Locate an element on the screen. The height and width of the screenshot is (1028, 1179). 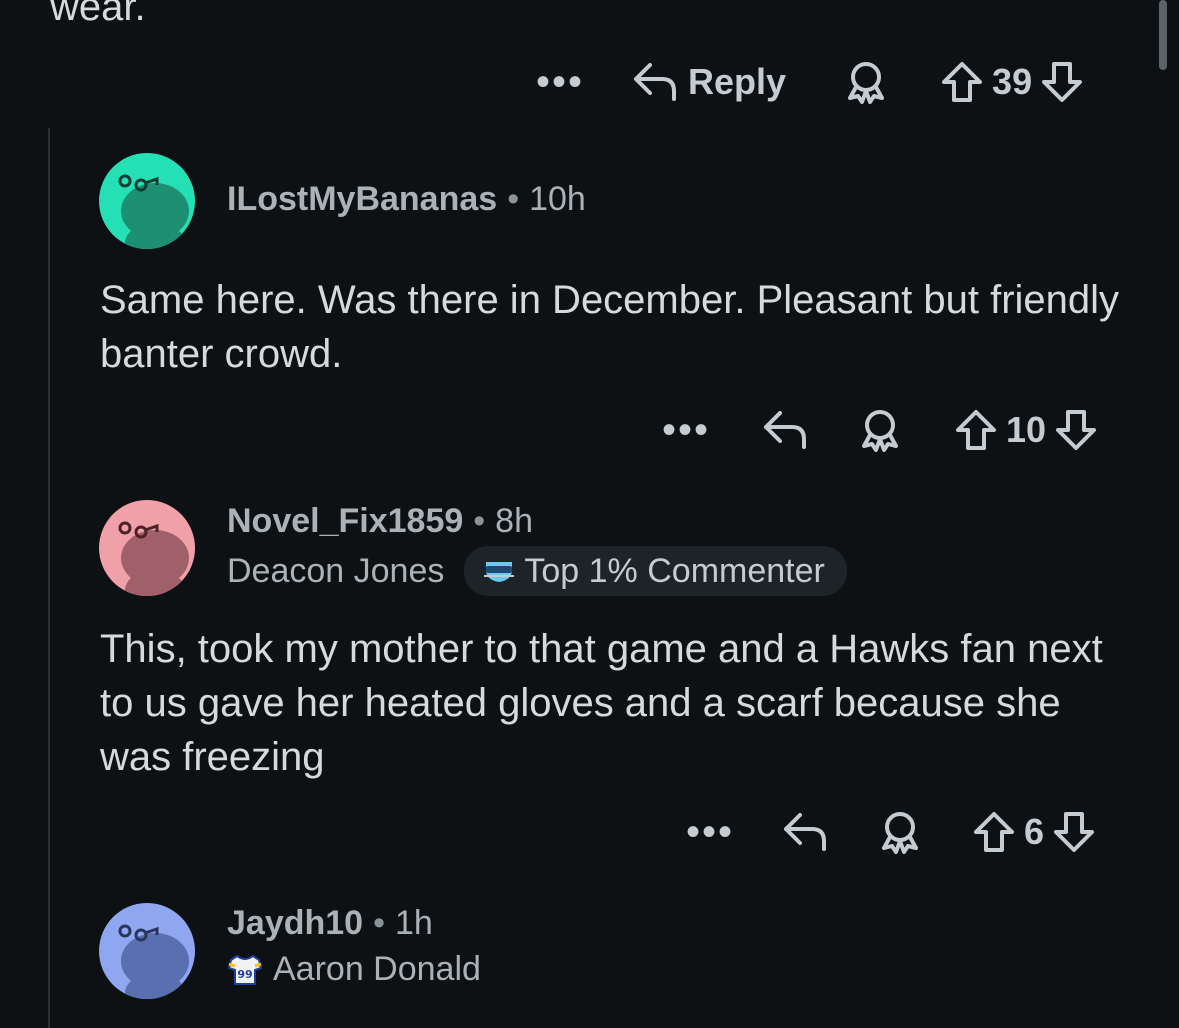
reply-button: Reply is located at coordinates (709, 82).